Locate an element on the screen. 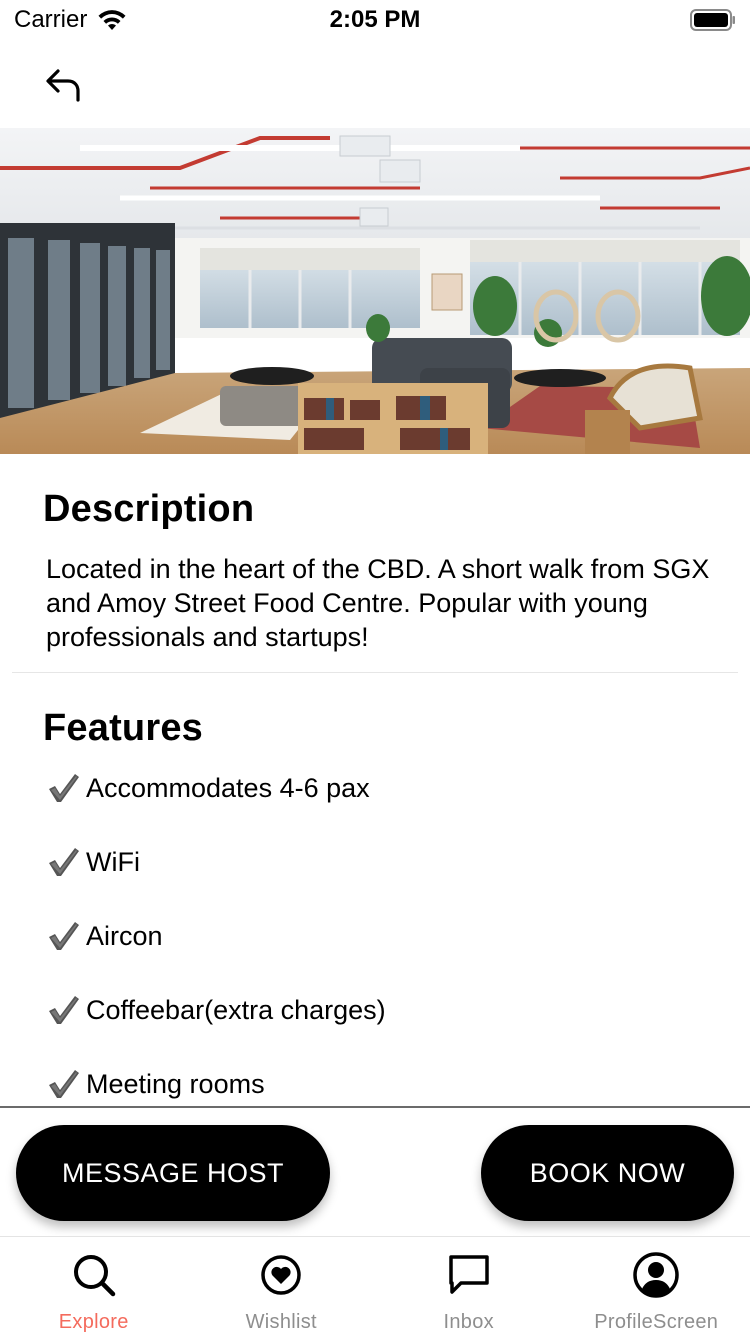  tab-explore: Explore is located at coordinates (94, 1285).